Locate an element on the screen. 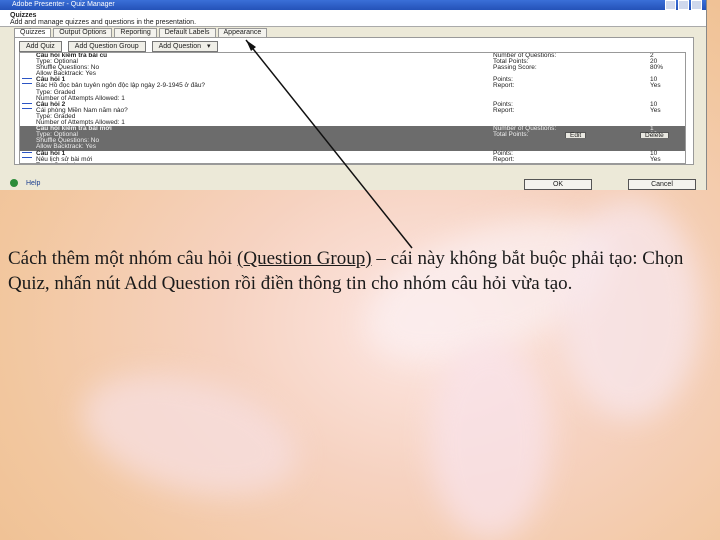 This screenshot has height=540, width=720. caption-text-before: Cách thêm một nhóm câu hỏi is located at coordinates (123, 258).